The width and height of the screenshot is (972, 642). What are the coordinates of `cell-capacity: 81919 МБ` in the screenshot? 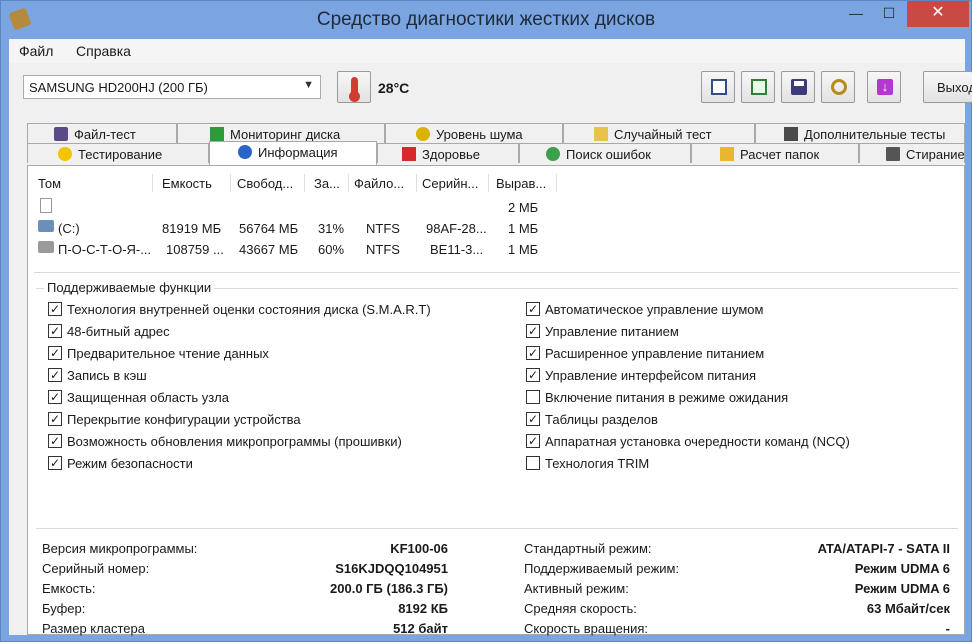 It's located at (192, 228).